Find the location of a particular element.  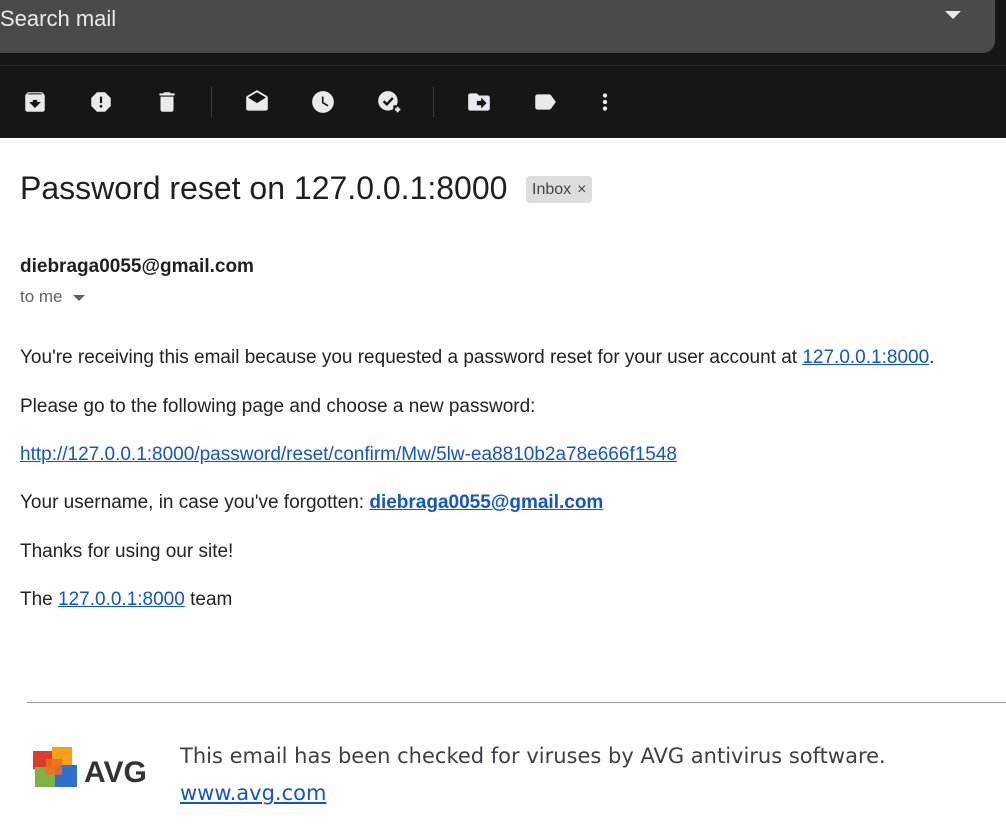

avg-website-link: www.avg.com is located at coordinates (253, 793).